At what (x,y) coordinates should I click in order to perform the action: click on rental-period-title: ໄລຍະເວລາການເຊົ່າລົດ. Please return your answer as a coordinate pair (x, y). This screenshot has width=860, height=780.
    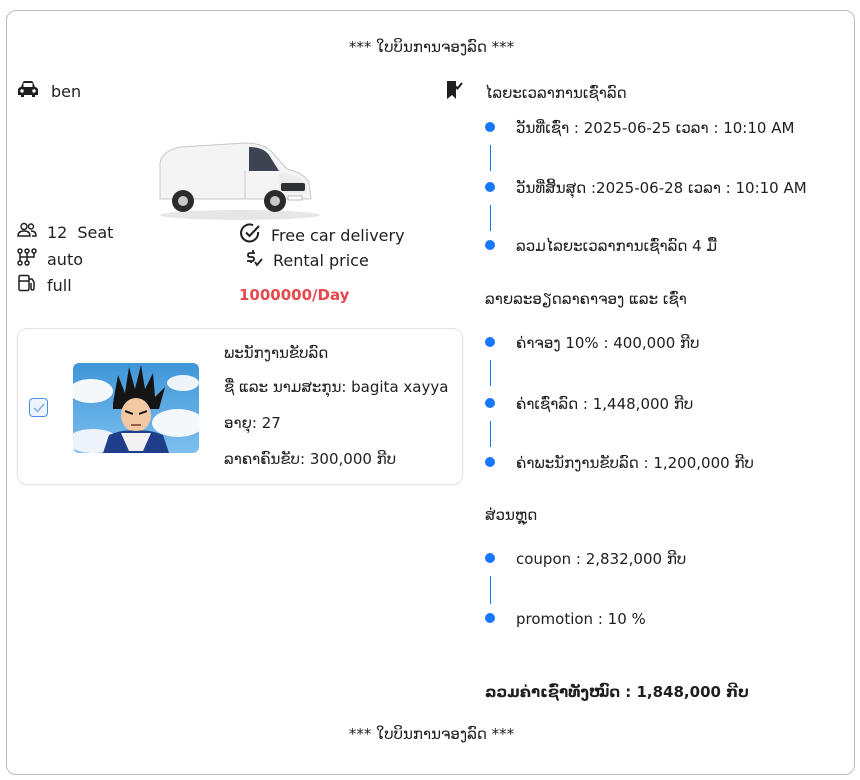
    Looking at the image, I should click on (556, 93).